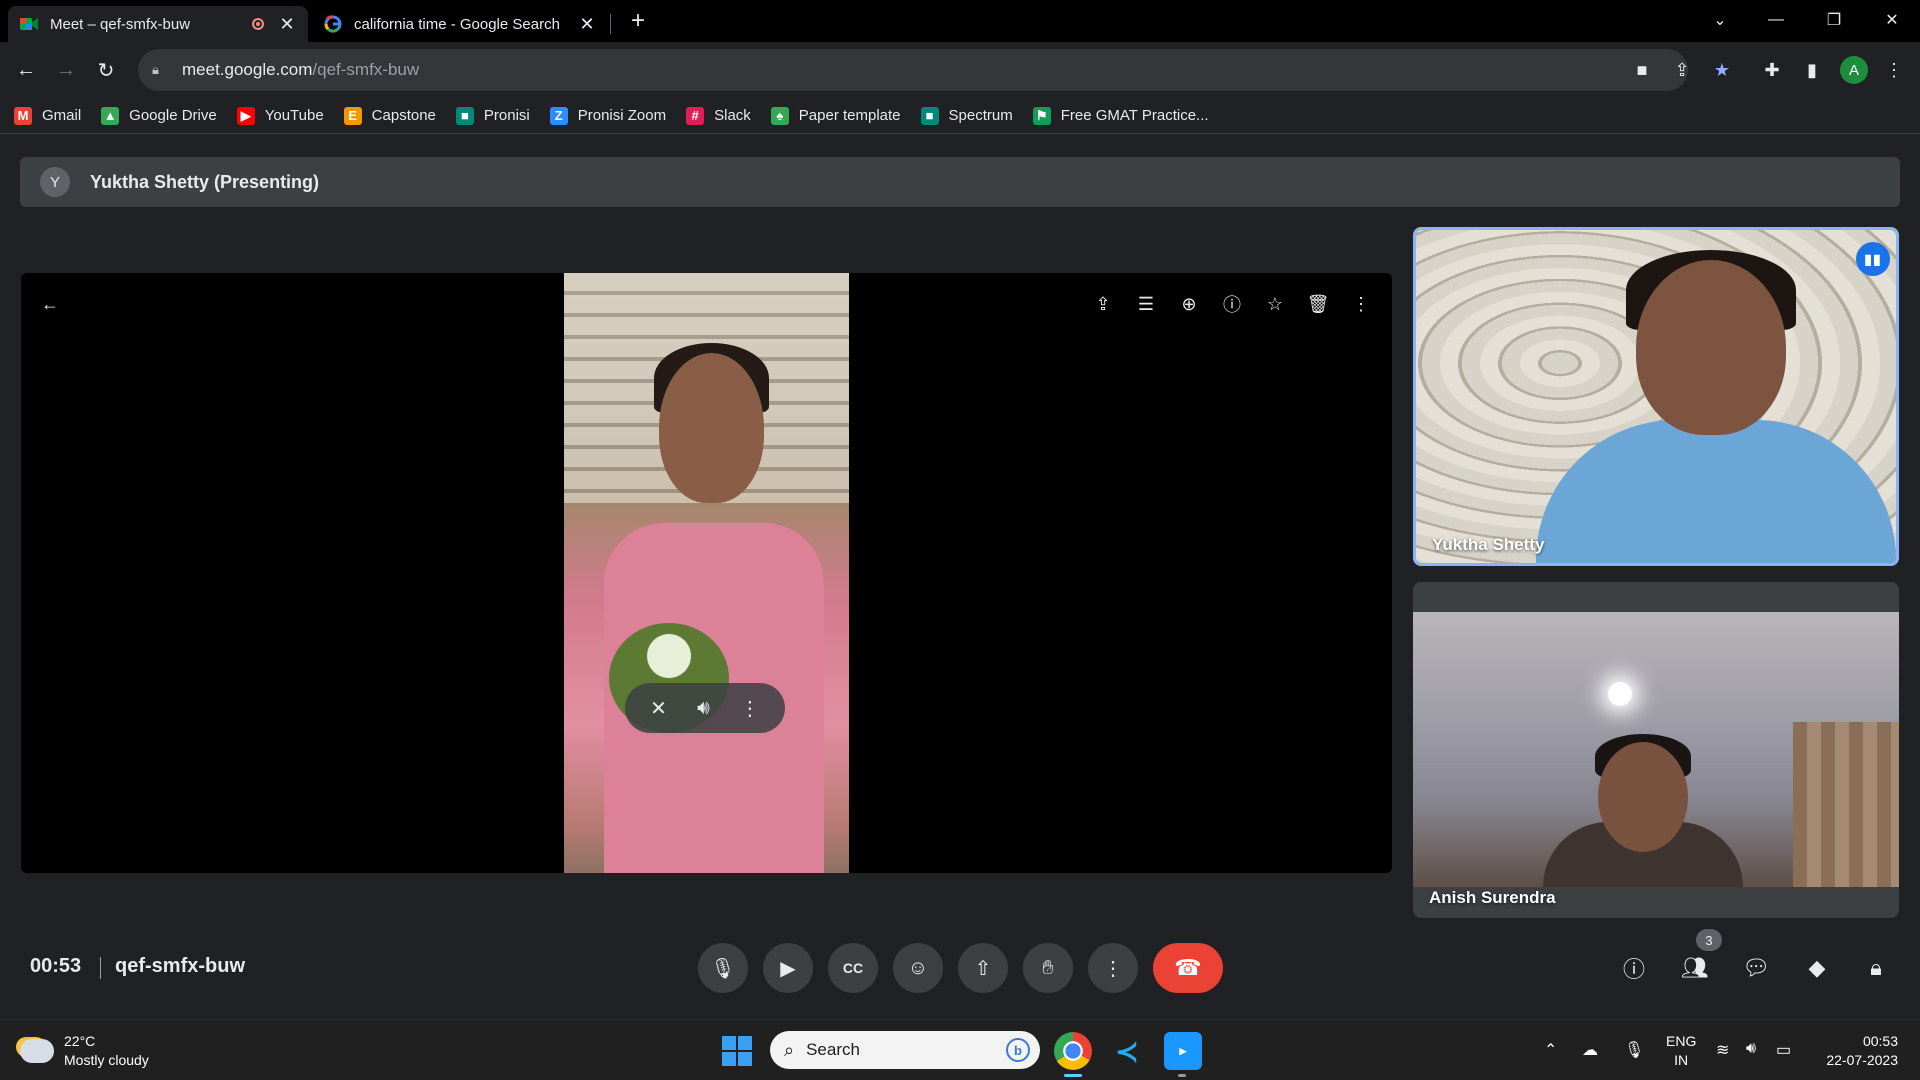 Image resolution: width=1920 pixels, height=1080 pixels. I want to click on chrome-menu-icon: ⋮, so click(1894, 70).